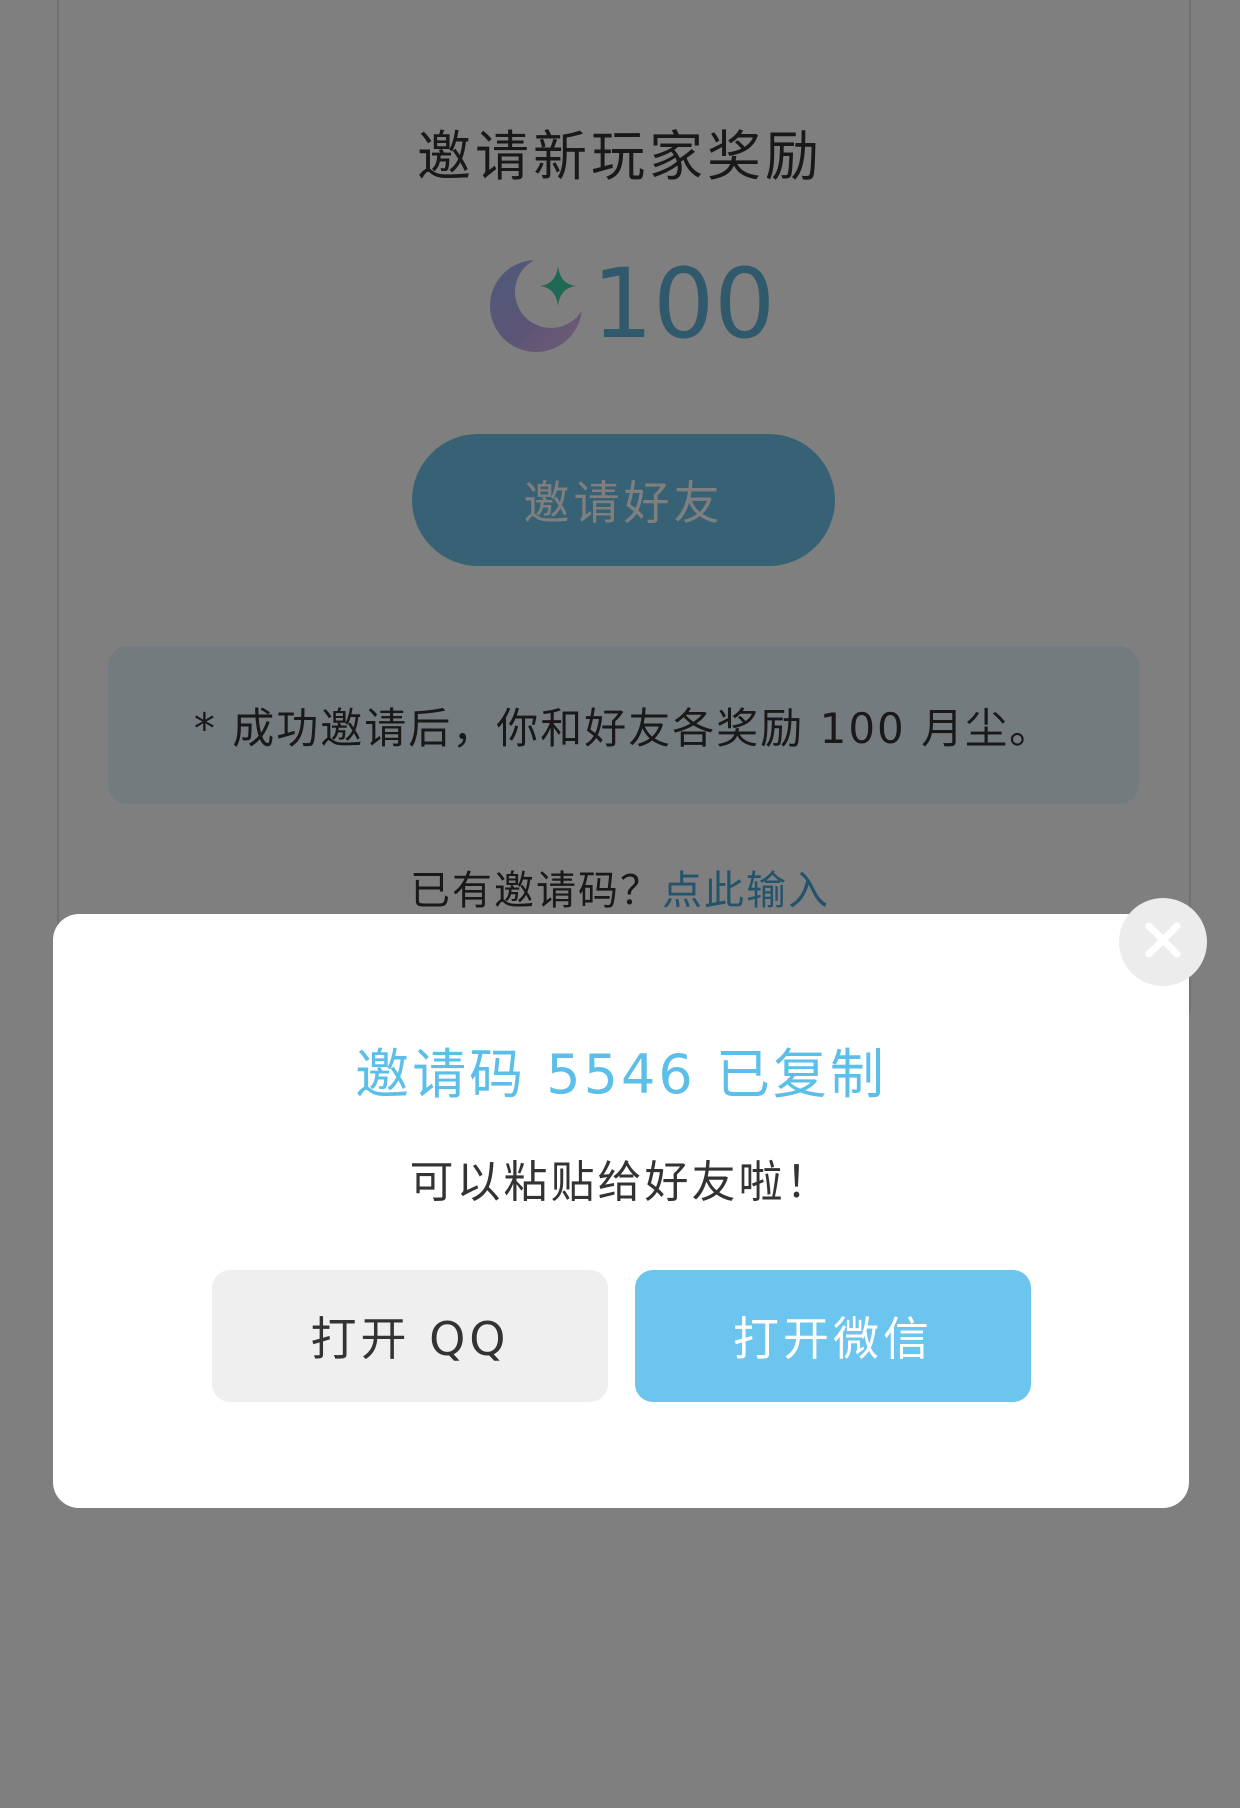 Image resolution: width=1240 pixels, height=1808 pixels. Describe the element at coordinates (621, 1182) in the screenshot. I see `dialog-subtitle: 可以粘贴给好友啦！` at that location.